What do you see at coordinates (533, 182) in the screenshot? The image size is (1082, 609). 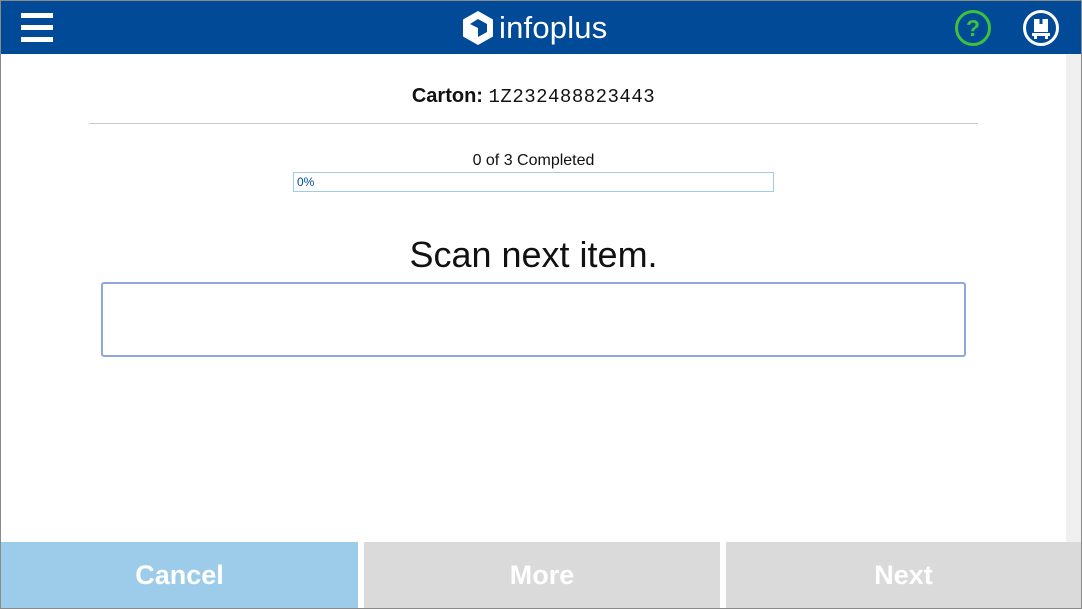 I see `progress-bar: 0%` at bounding box center [533, 182].